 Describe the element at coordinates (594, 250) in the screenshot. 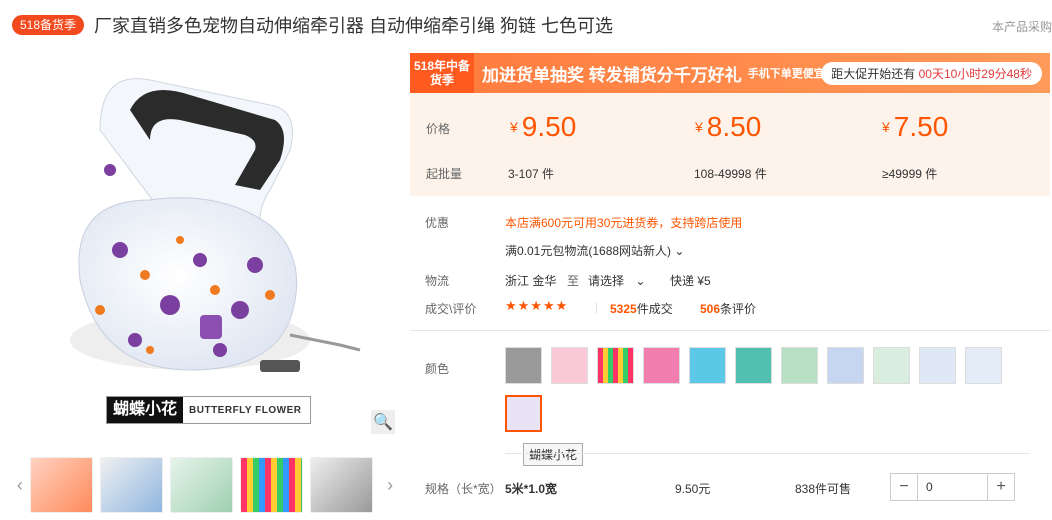

I see `shipping-offer: 满0.01元包物流(1688网站新人) ⌄` at that location.